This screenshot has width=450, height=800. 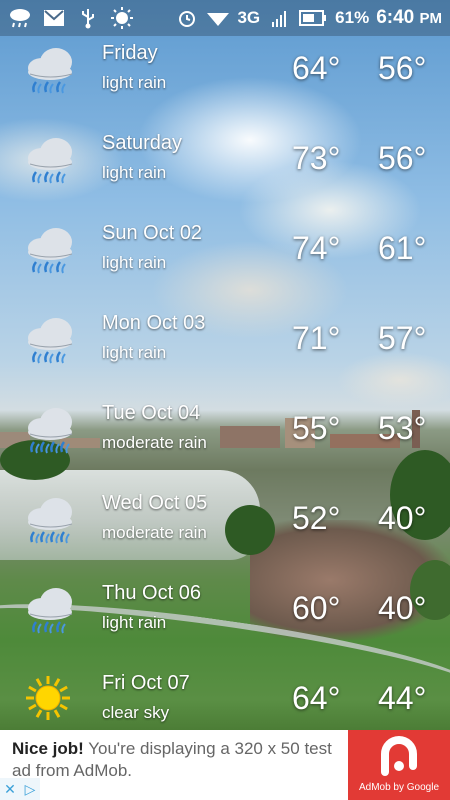 What do you see at coordinates (225, 531) in the screenshot?
I see `forecast-row: Wed Oct 05 moderate rain 52° 40°` at bounding box center [225, 531].